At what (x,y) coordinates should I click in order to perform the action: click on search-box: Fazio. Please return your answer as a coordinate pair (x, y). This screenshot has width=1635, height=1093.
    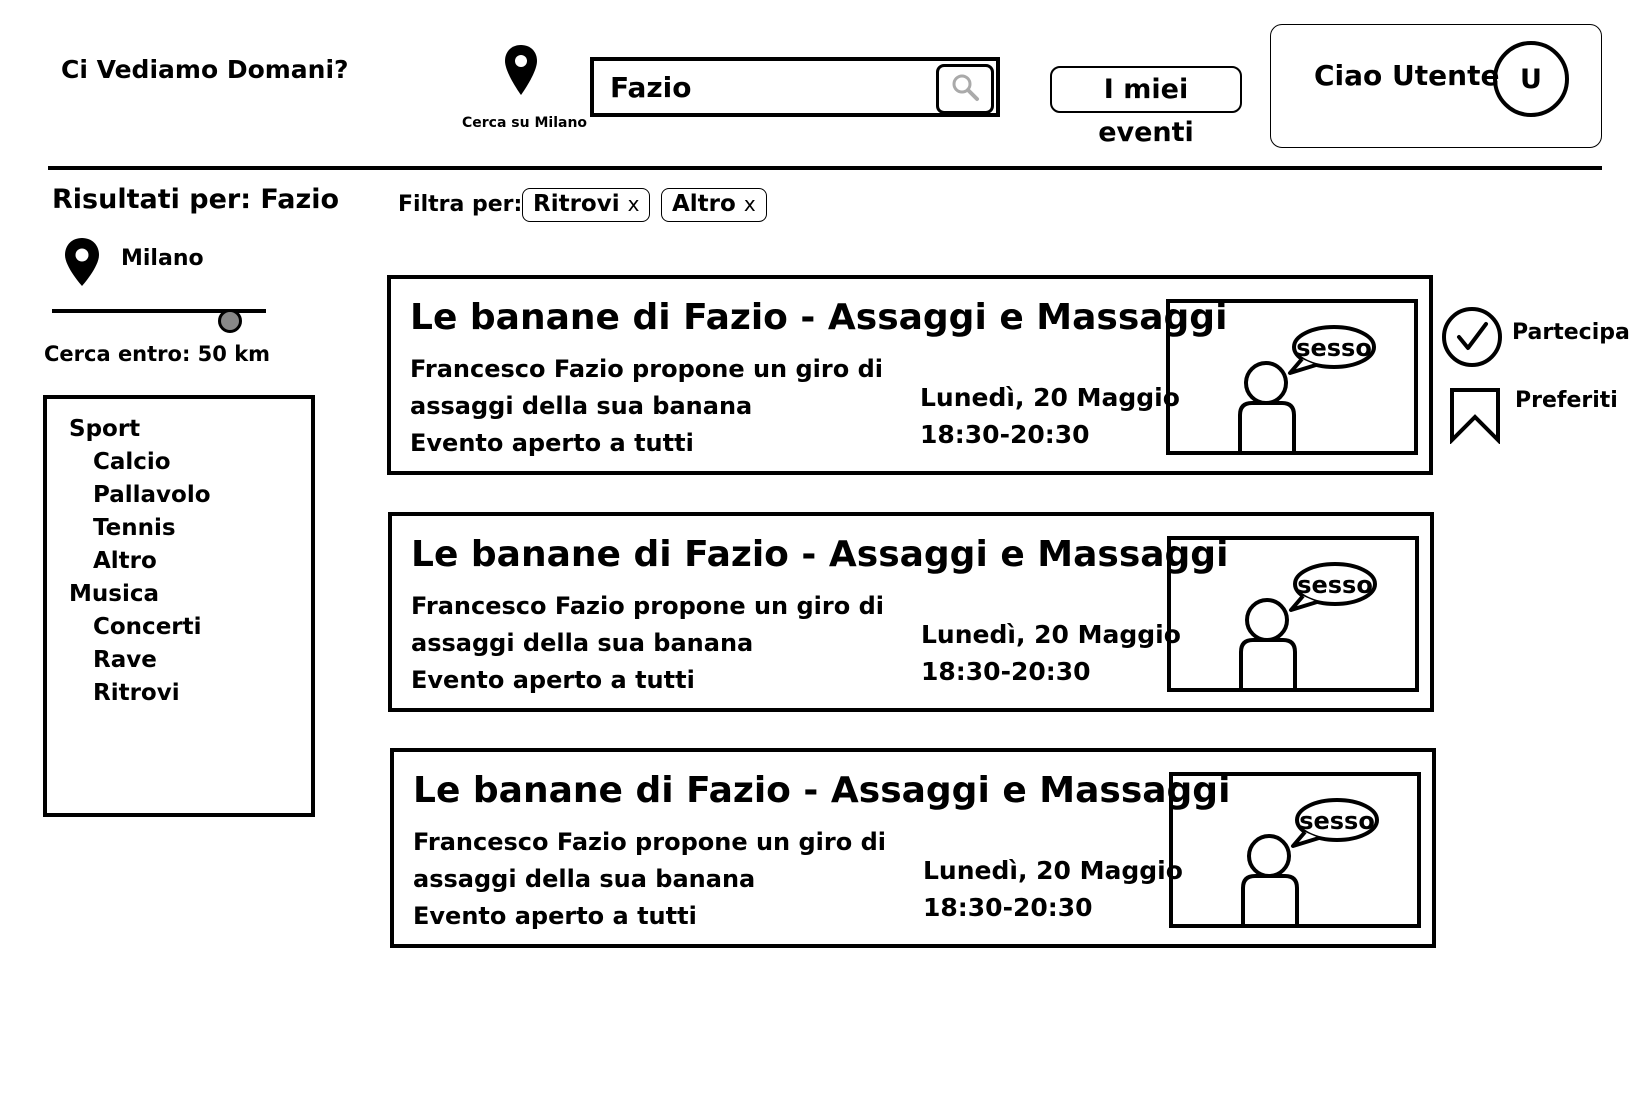
    Looking at the image, I should click on (795, 87).